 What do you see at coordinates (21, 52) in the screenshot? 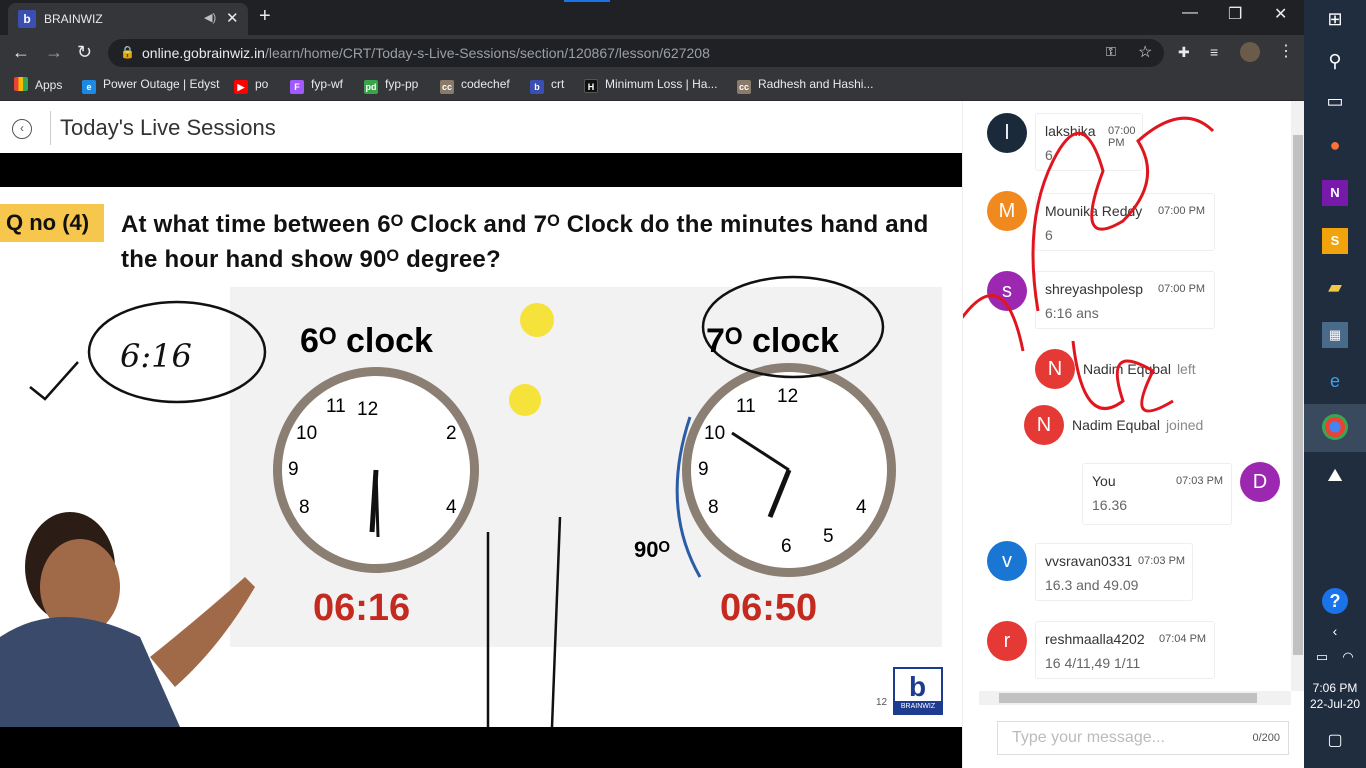
I see `back-arrow-icon: ←` at bounding box center [21, 52].